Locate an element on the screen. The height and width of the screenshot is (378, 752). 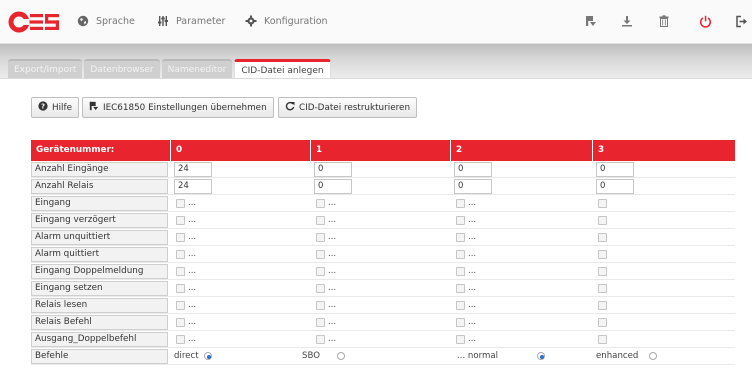
radio-label: enhanced is located at coordinates (617, 356).